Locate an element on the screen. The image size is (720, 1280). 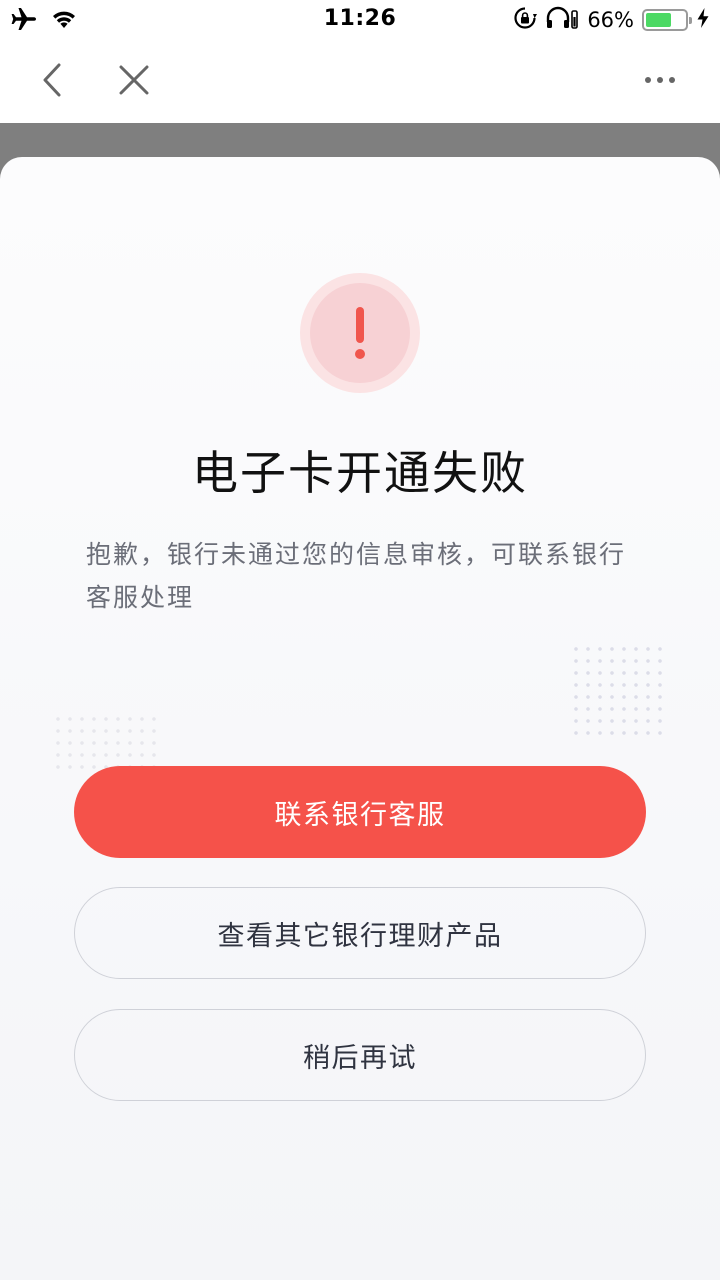
exclamation-dot is located at coordinates (360, 354).